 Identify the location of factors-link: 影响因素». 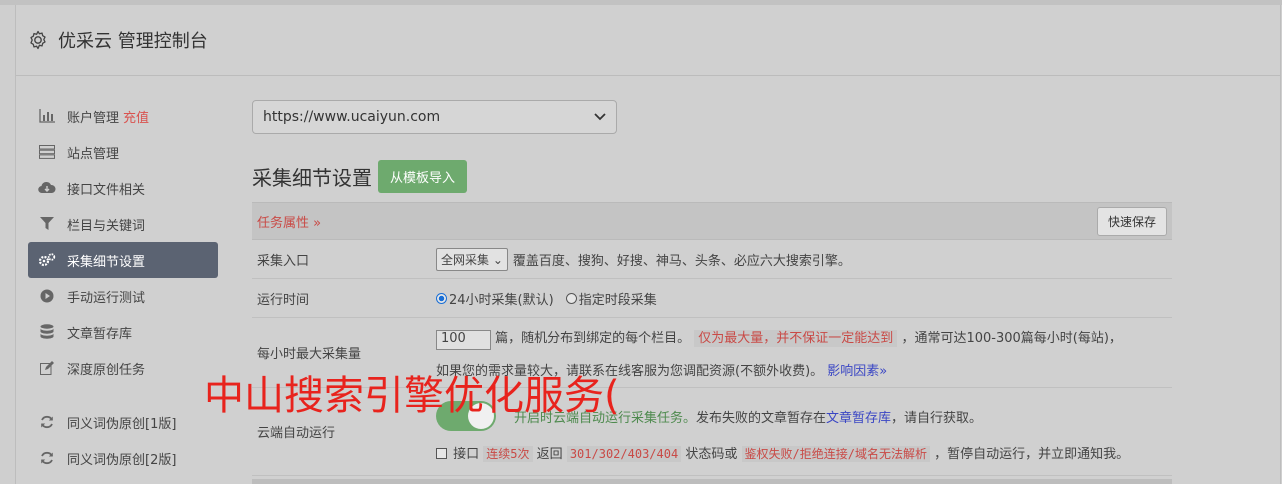
(857, 371).